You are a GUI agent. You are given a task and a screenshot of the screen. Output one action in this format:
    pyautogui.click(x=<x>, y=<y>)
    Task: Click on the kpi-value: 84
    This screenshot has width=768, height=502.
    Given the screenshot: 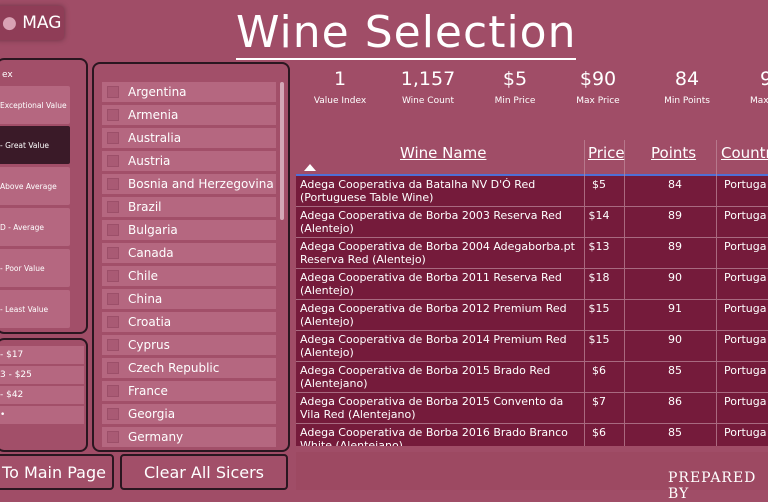 What is the action you would take?
    pyautogui.click(x=687, y=79)
    